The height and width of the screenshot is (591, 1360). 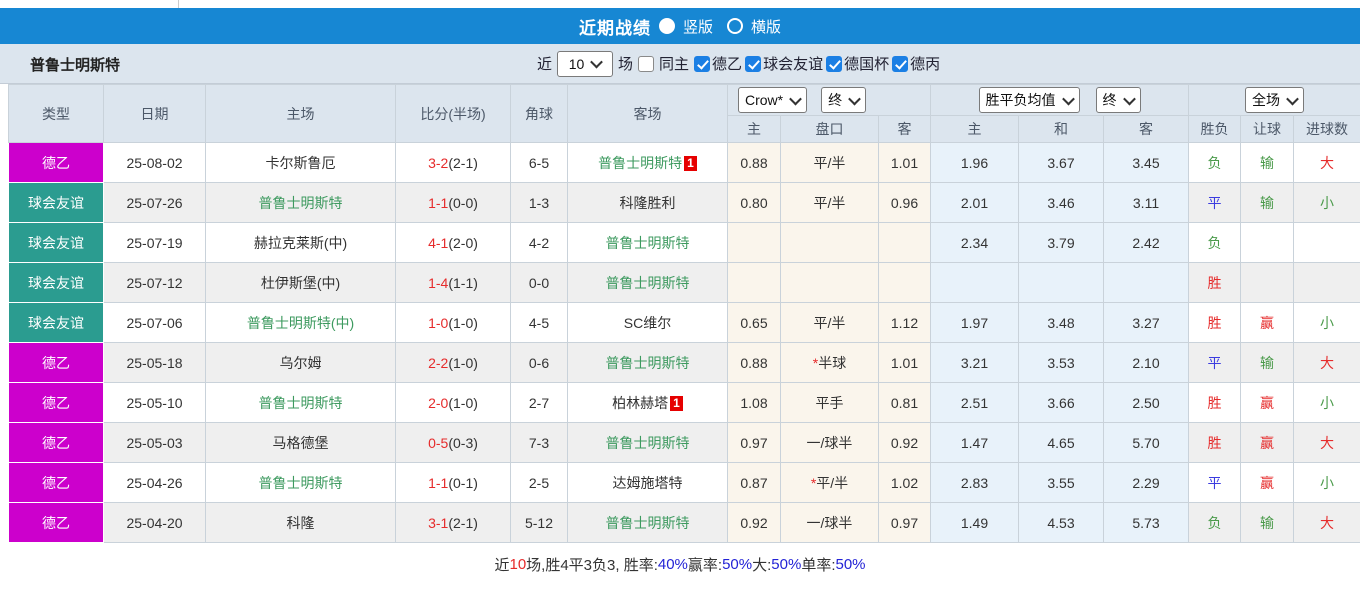 What do you see at coordinates (539, 402) in the screenshot?
I see `corners: 2-7` at bounding box center [539, 402].